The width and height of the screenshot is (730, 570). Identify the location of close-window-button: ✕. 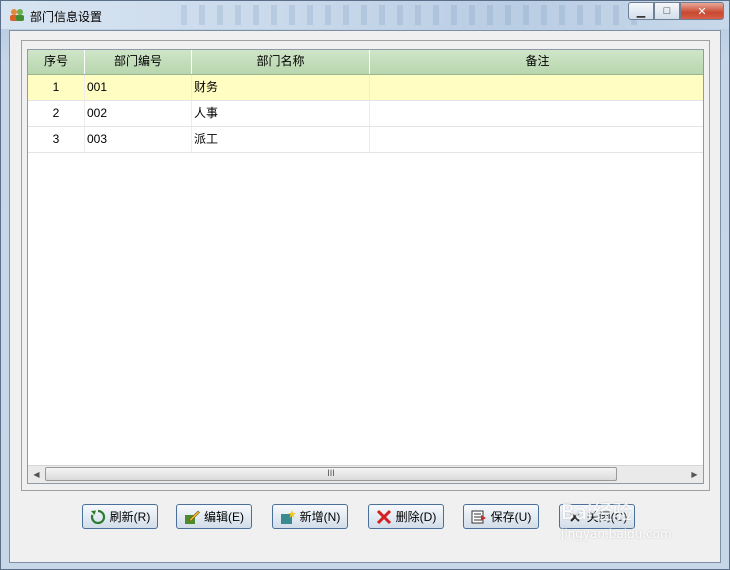
(702, 11).